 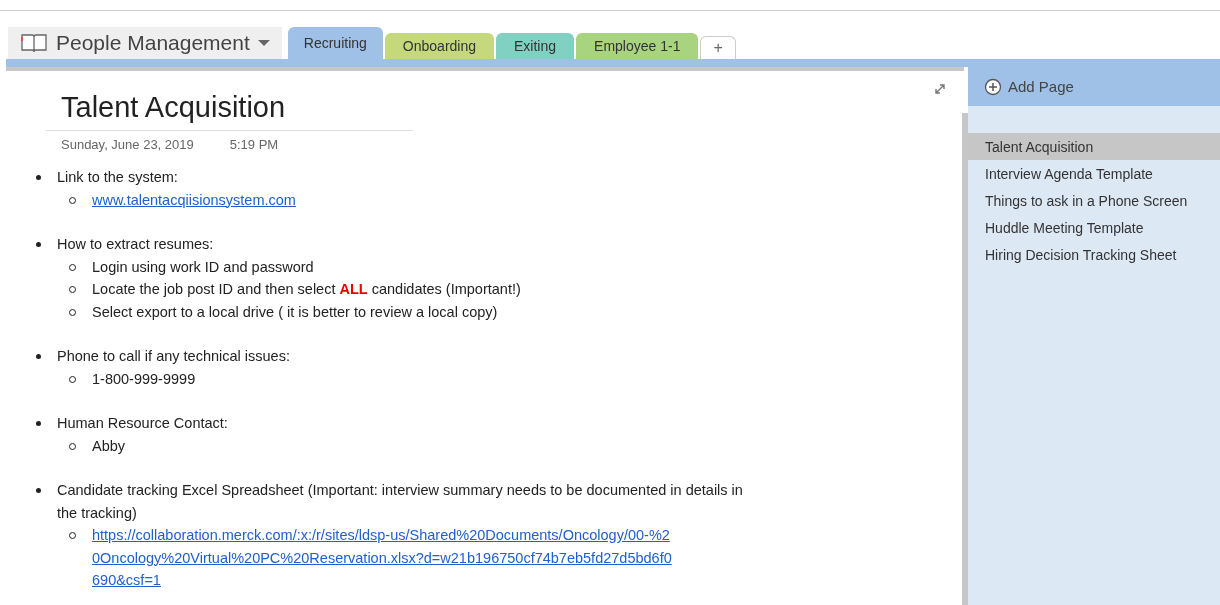 I want to click on page-list-item: Interview Agenda Template, so click(x=1094, y=173).